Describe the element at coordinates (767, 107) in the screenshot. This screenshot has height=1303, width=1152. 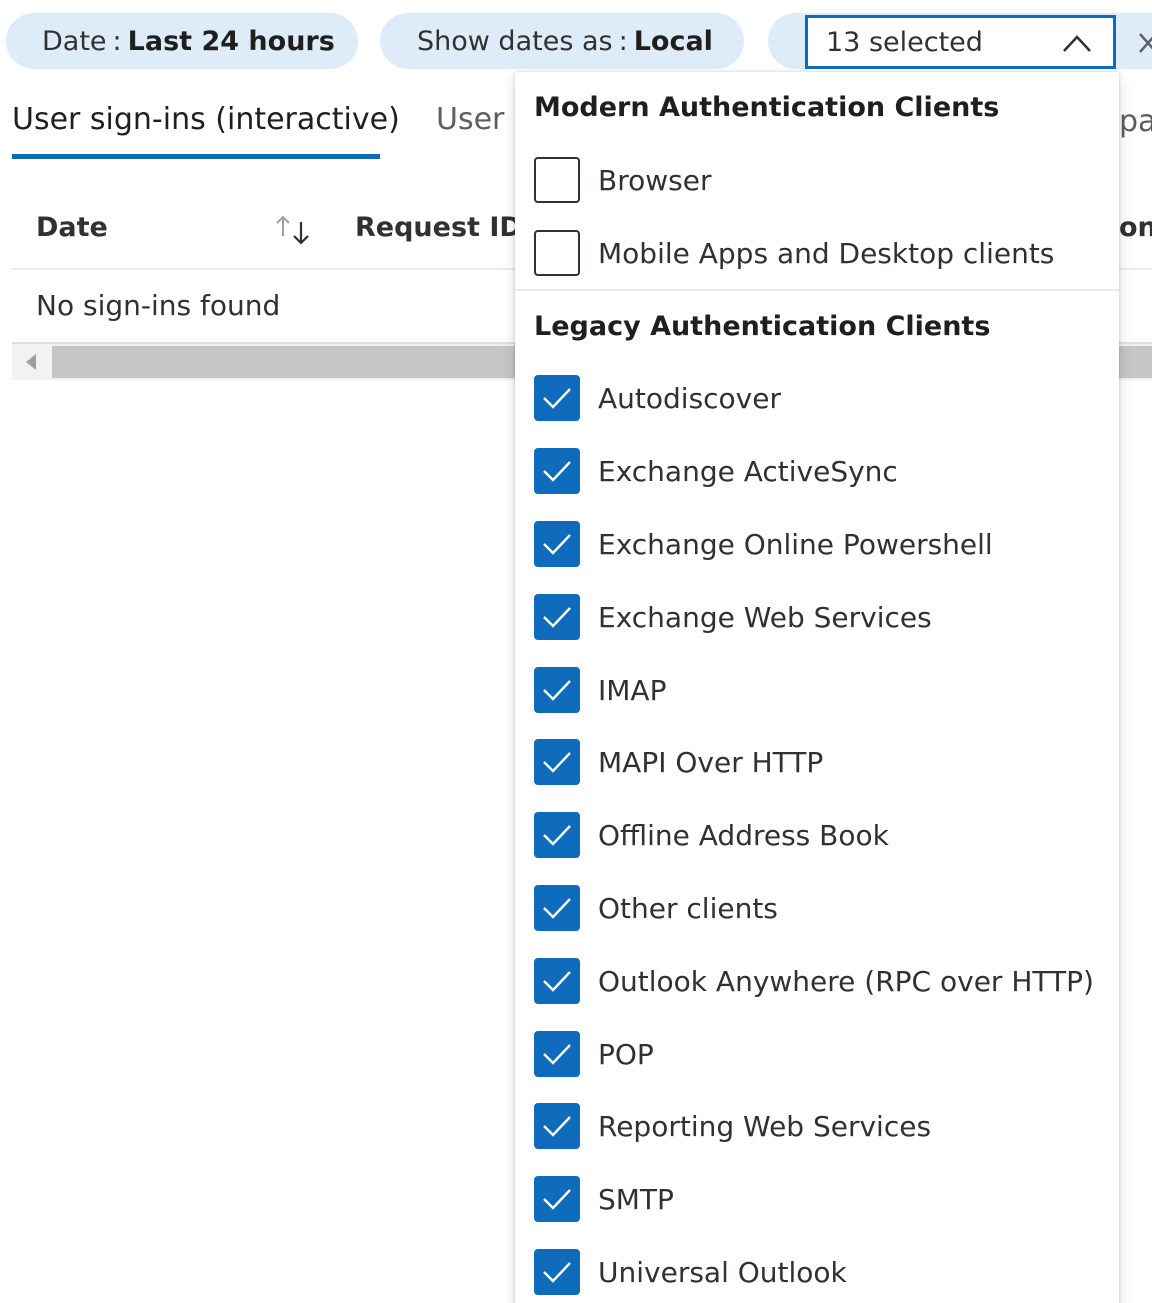
I see `group-header-modern: Modern Authentication Clients` at that location.